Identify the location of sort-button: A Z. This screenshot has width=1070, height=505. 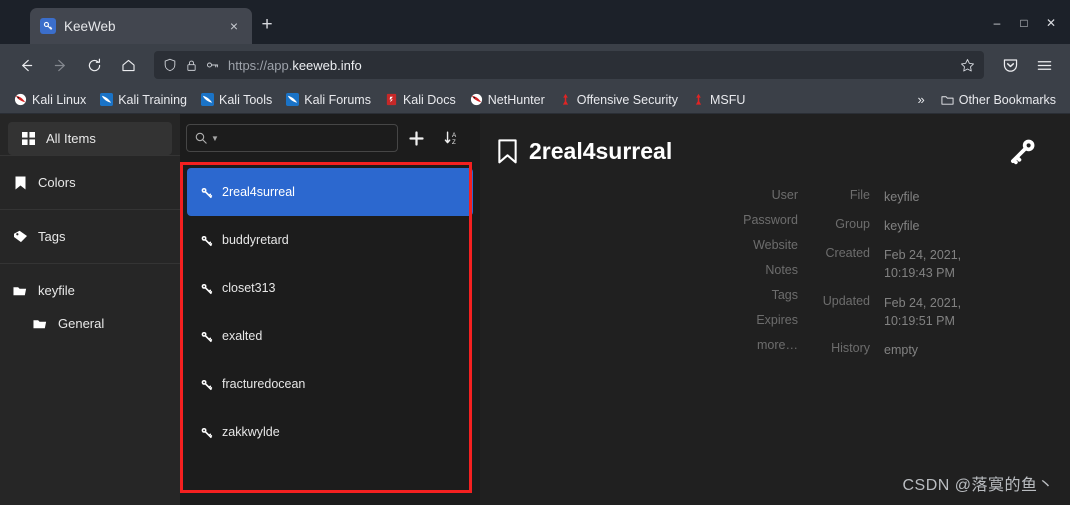
(452, 138).